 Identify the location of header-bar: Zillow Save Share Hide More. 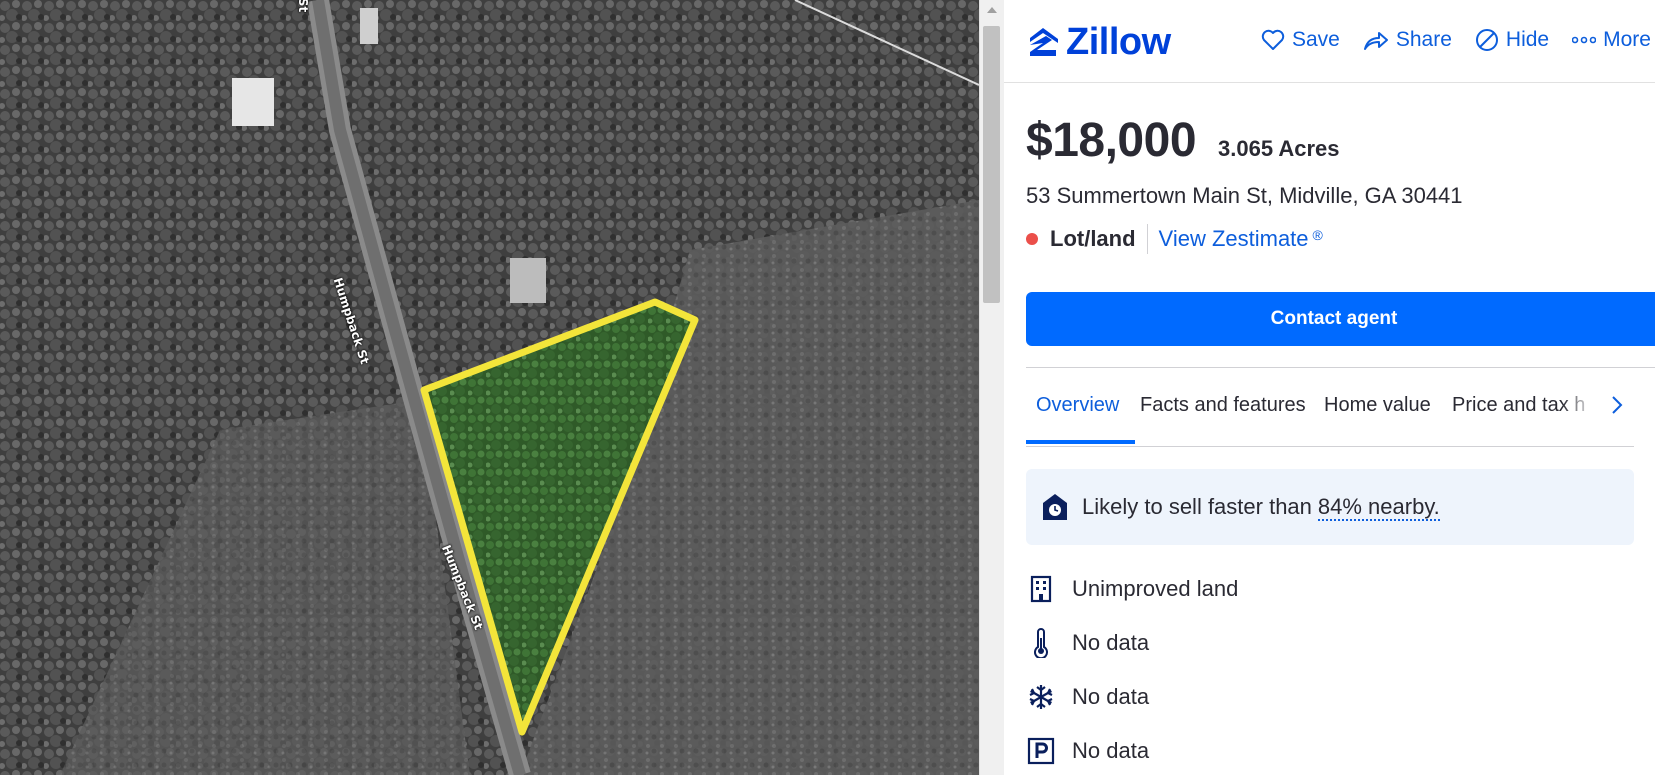
(1329, 41).